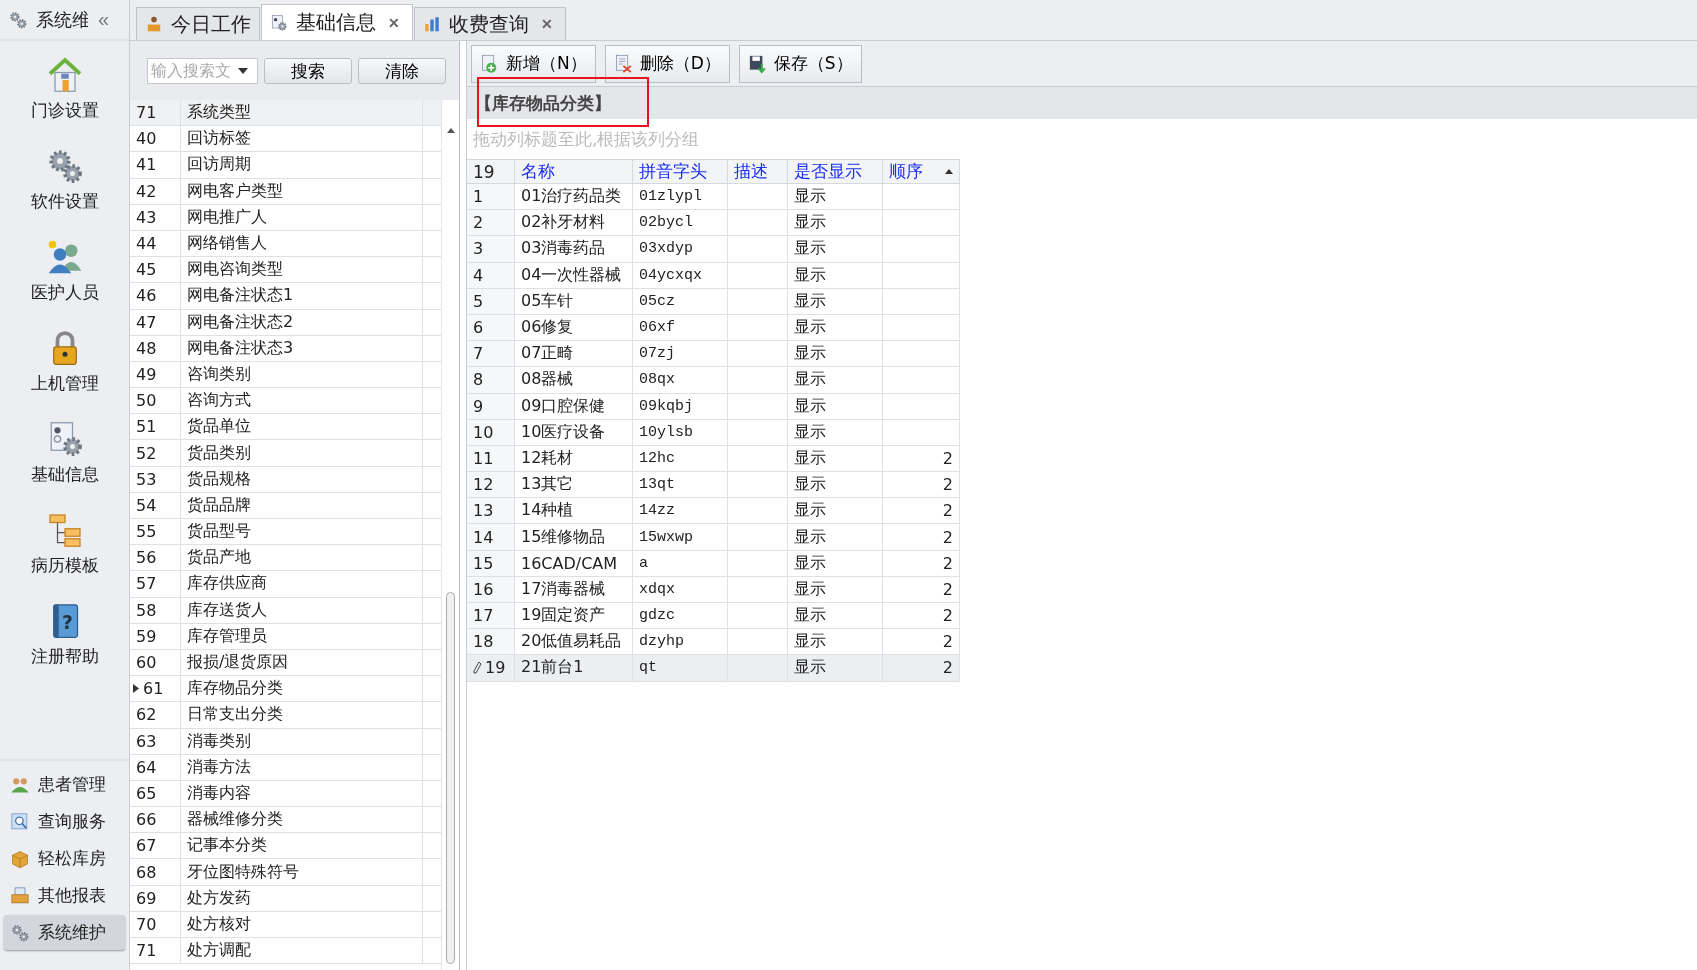 Image resolution: width=1697 pixels, height=970 pixels. What do you see at coordinates (302, 243) in the screenshot?
I see `table-cell: 网络销售人` at bounding box center [302, 243].